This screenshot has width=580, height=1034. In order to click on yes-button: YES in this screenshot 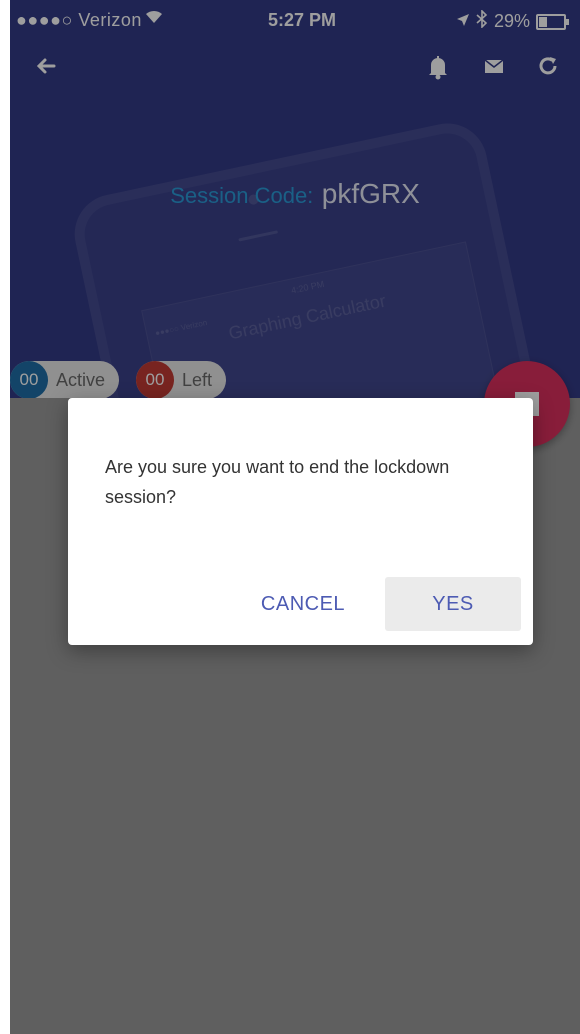, I will do `click(453, 604)`.